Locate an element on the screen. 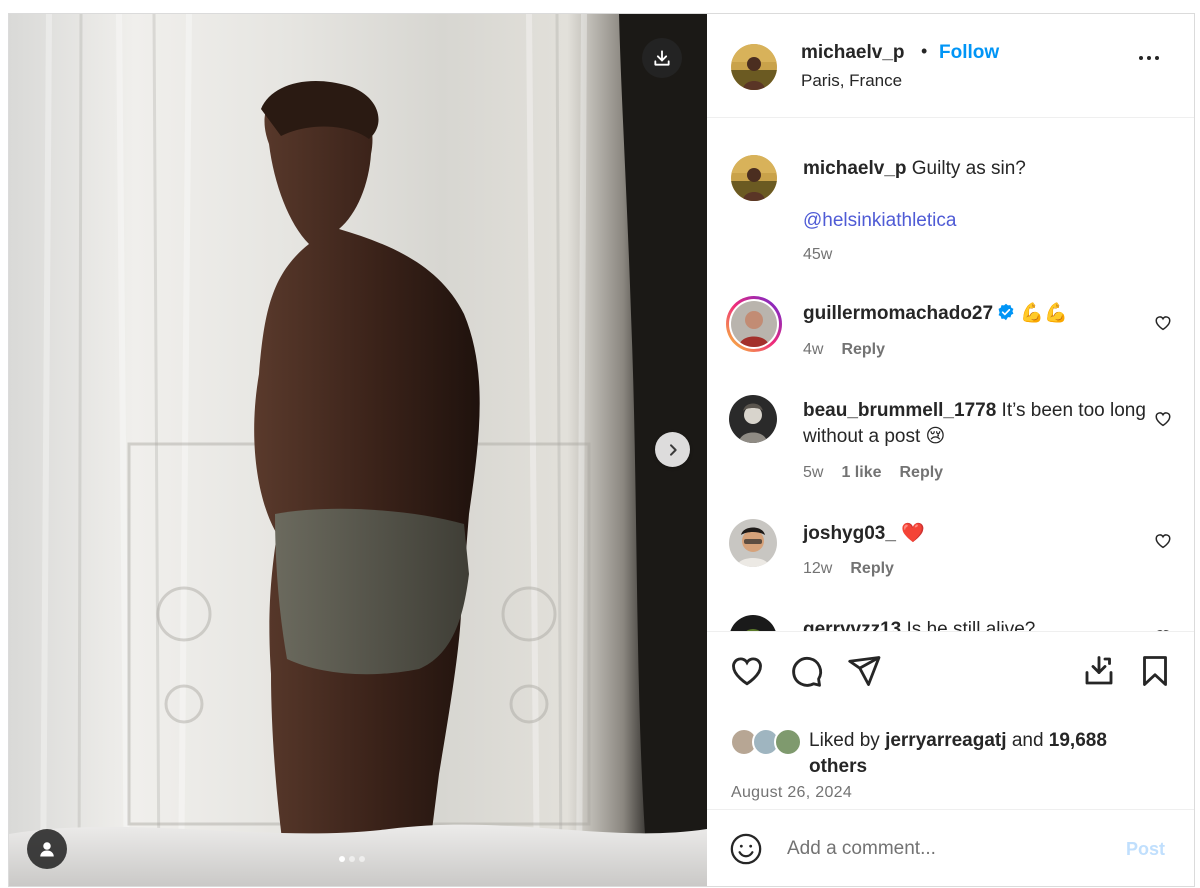 The width and height of the screenshot is (1200, 888). comment-row: joshyg03_ ❤️ is located at coordinates (973, 534).